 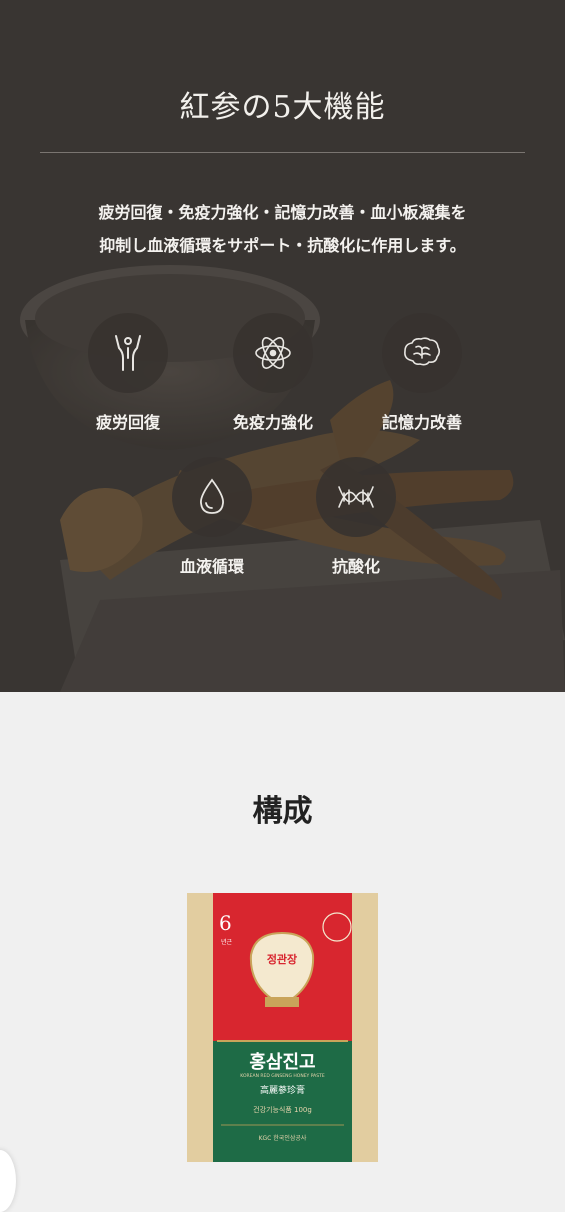 What do you see at coordinates (422, 353) in the screenshot?
I see `brain-icon` at bounding box center [422, 353].